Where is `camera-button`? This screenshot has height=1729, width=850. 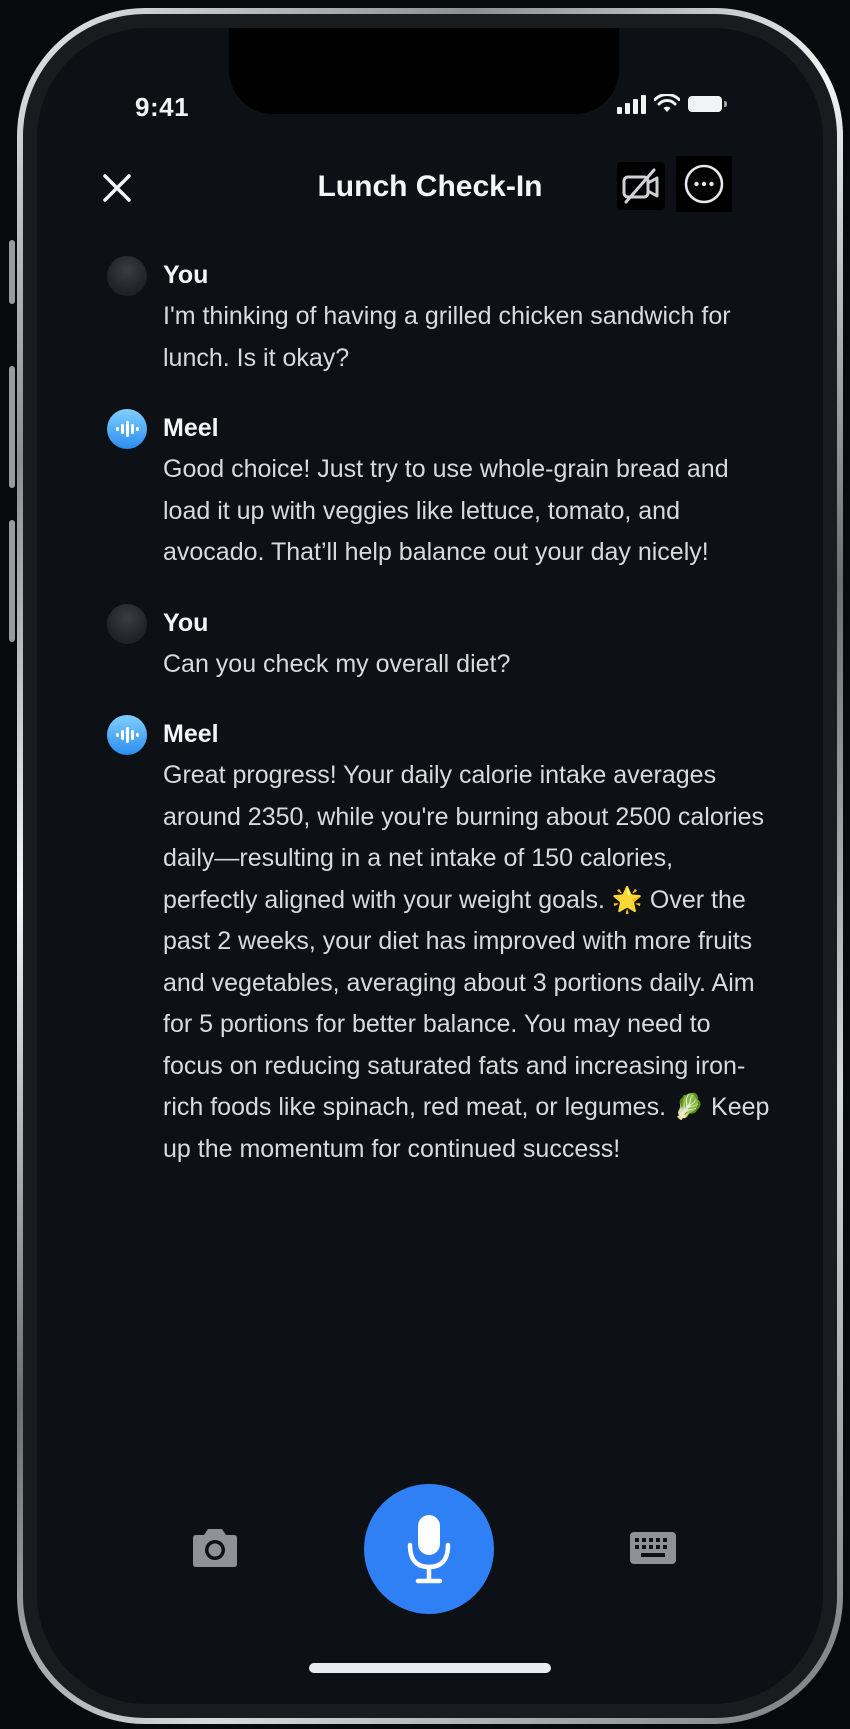 camera-button is located at coordinates (215, 1548).